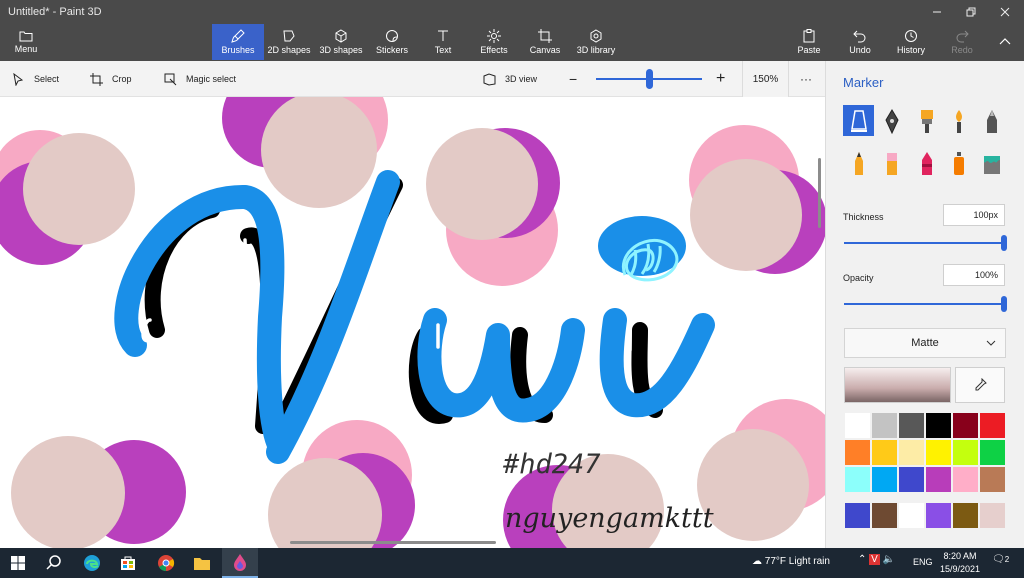  Describe the element at coordinates (92, 563) in the screenshot. I see `taskbar-edge` at that location.